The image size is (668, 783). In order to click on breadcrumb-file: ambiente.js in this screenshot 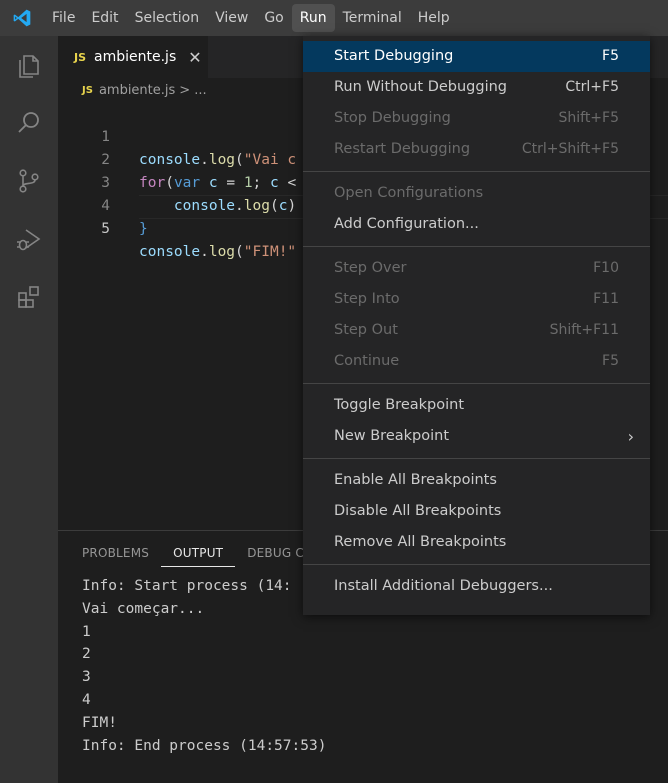, I will do `click(137, 90)`.